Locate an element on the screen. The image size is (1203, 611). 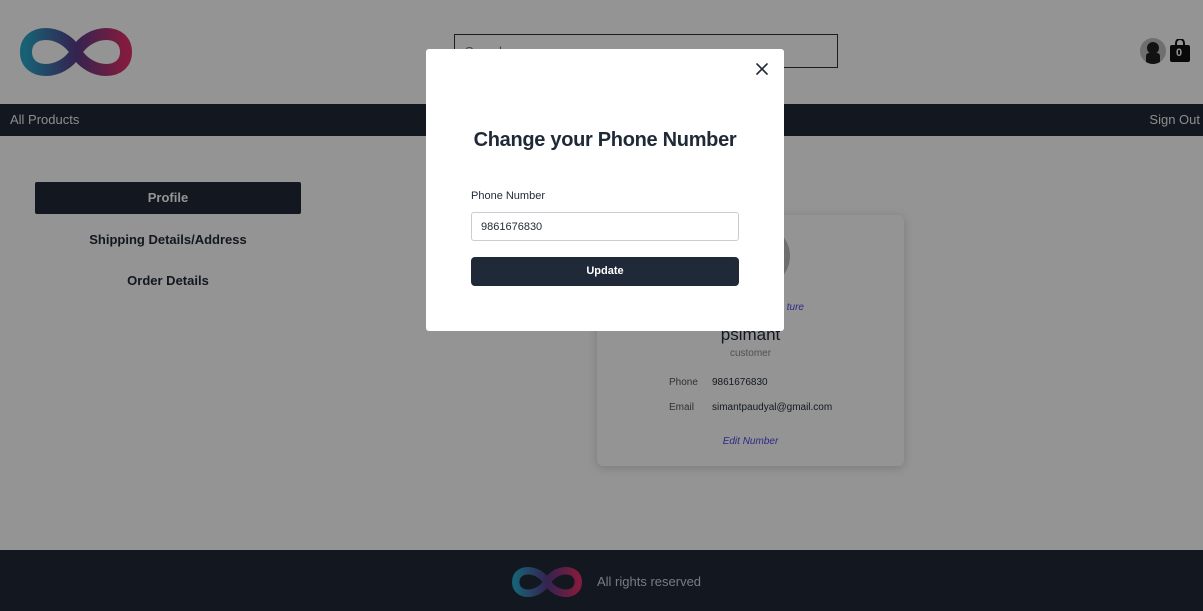
close-icon is located at coordinates (762, 69).